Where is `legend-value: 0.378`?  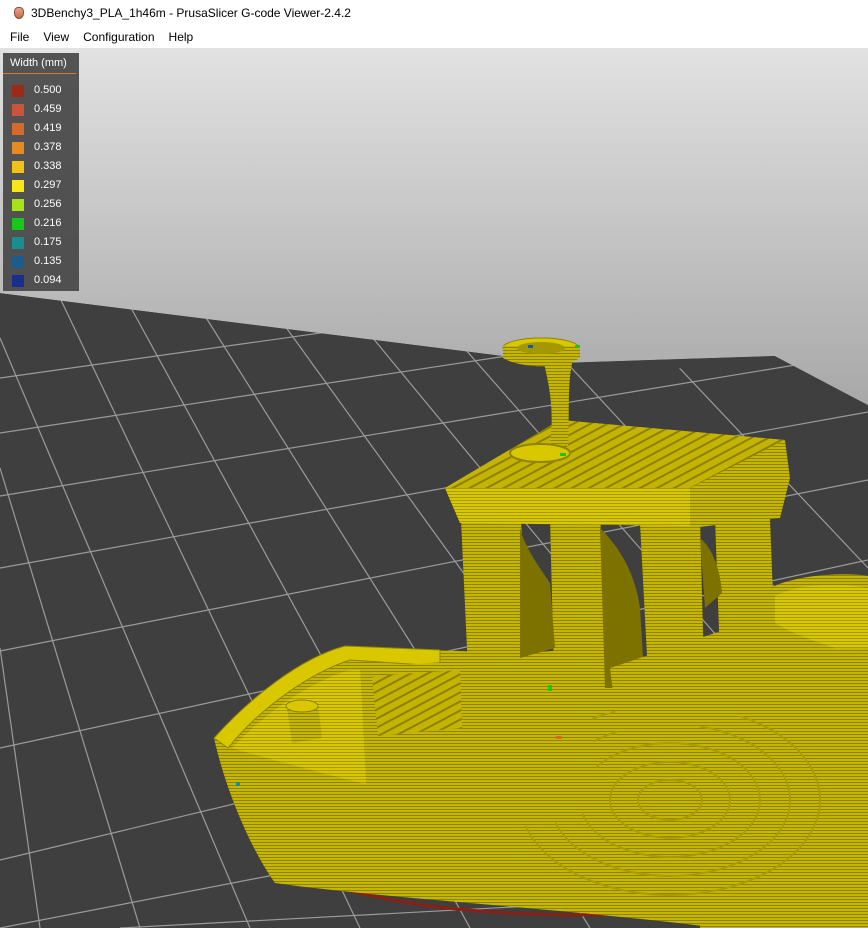 legend-value: 0.378 is located at coordinates (48, 147).